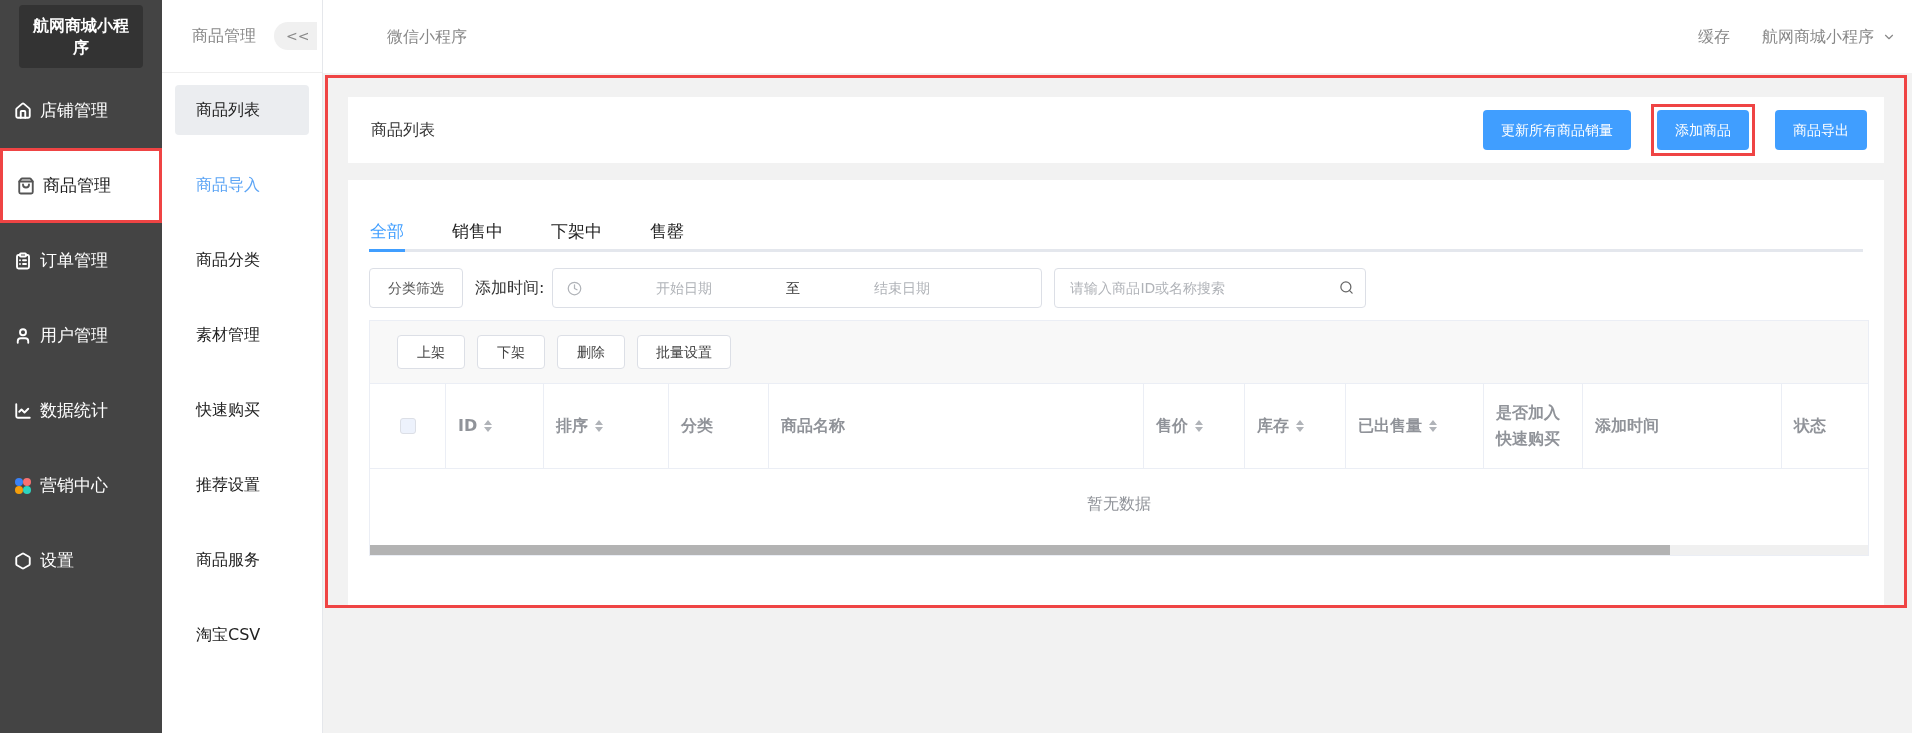 This screenshot has height=733, width=1912. What do you see at coordinates (1119, 550) in the screenshot?
I see `horizontal-scrollbar` at bounding box center [1119, 550].